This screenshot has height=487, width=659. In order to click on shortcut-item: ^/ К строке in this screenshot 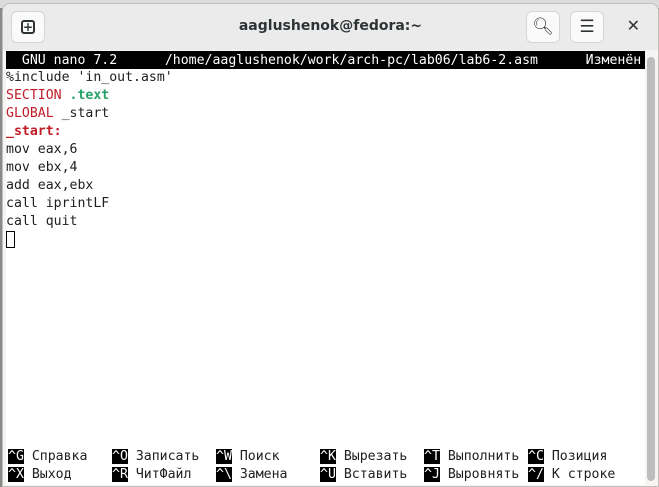, I will do `click(571, 475)`.